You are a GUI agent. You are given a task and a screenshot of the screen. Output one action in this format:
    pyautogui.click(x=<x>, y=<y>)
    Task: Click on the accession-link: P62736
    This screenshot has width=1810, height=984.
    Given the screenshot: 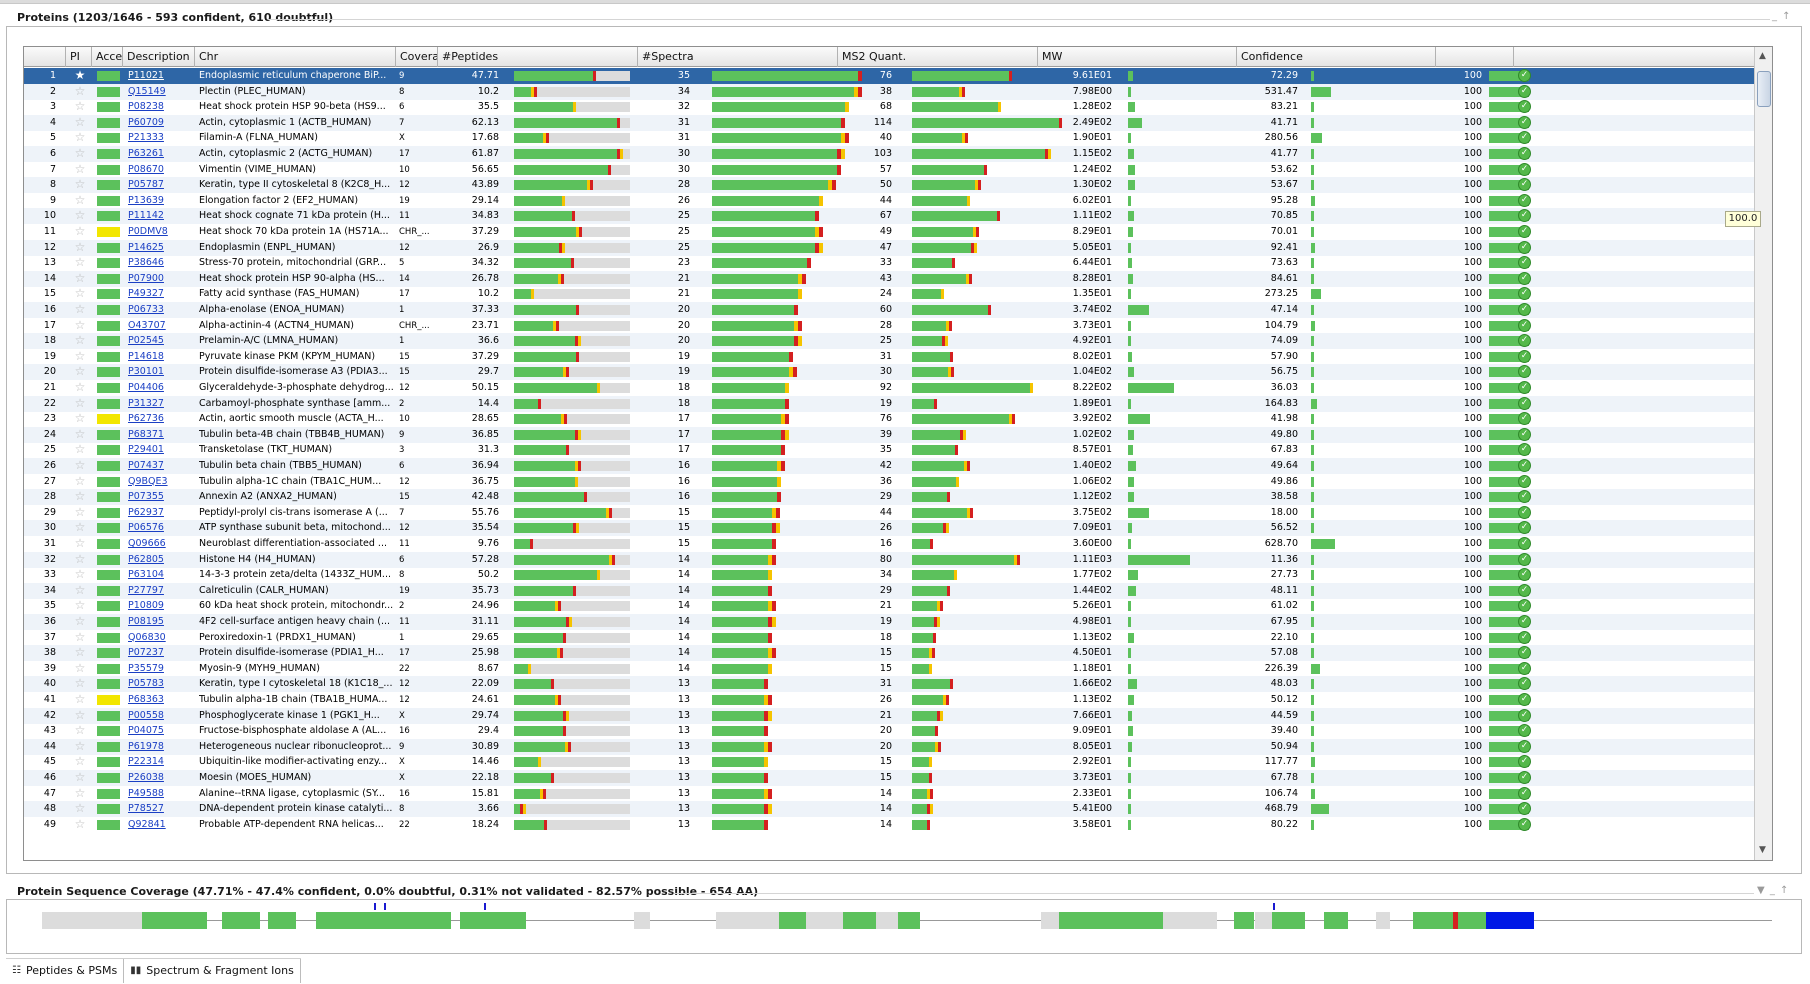 What is the action you would take?
    pyautogui.click(x=161, y=419)
    